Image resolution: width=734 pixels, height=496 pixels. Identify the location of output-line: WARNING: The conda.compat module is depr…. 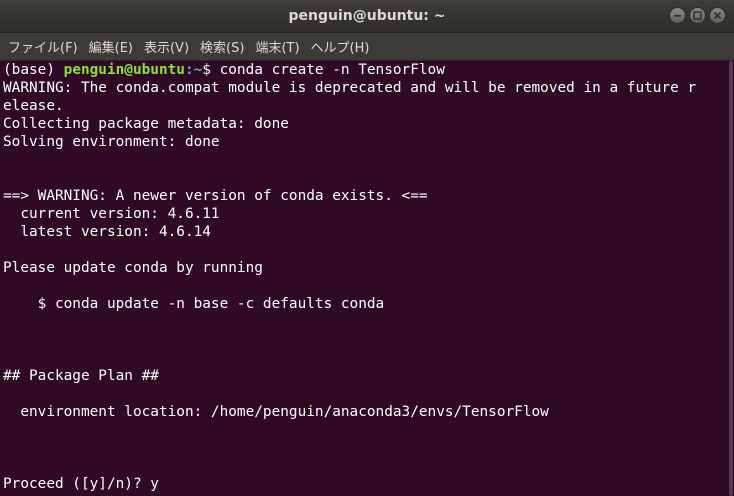
(350, 88).